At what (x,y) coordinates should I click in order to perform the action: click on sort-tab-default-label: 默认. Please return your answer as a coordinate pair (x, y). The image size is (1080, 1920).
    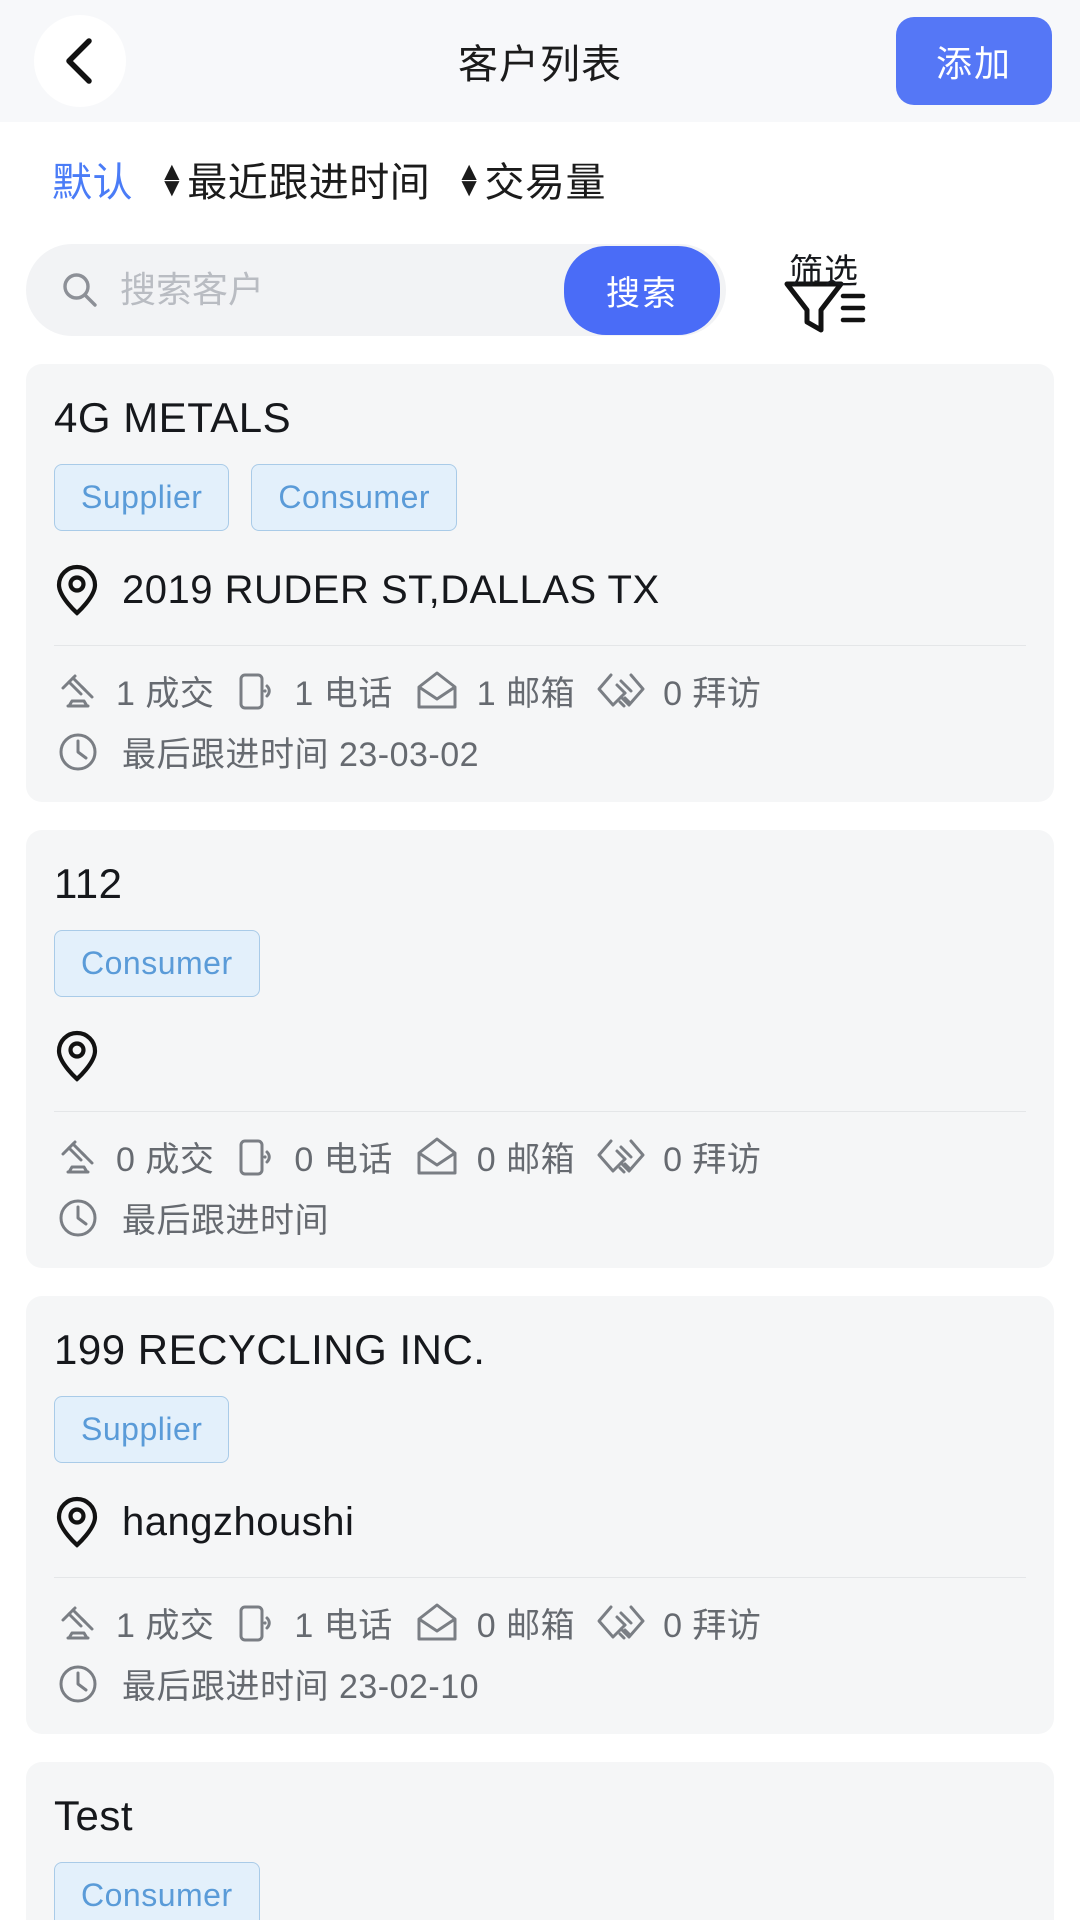
    Looking at the image, I should click on (92, 183).